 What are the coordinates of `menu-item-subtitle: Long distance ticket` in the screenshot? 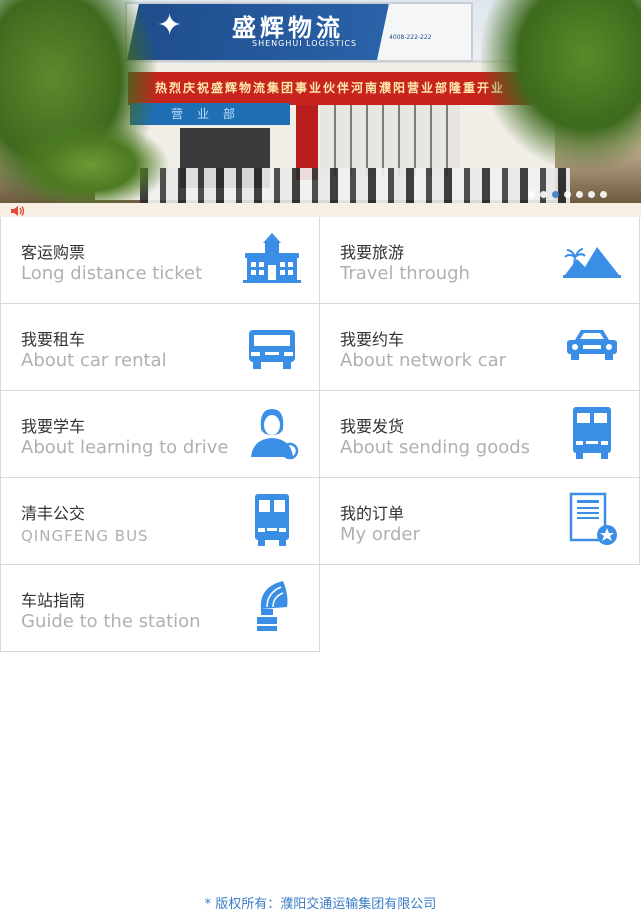 It's located at (112, 273).